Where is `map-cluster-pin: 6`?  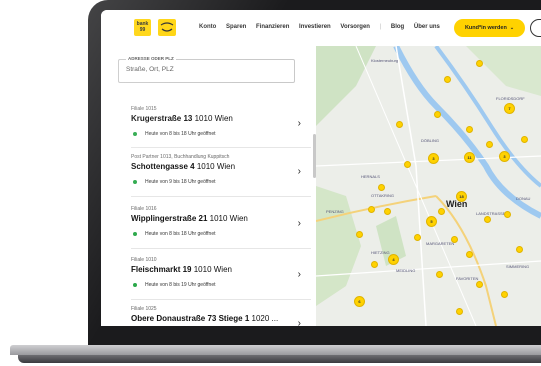 map-cluster-pin: 6 is located at coordinates (359, 301).